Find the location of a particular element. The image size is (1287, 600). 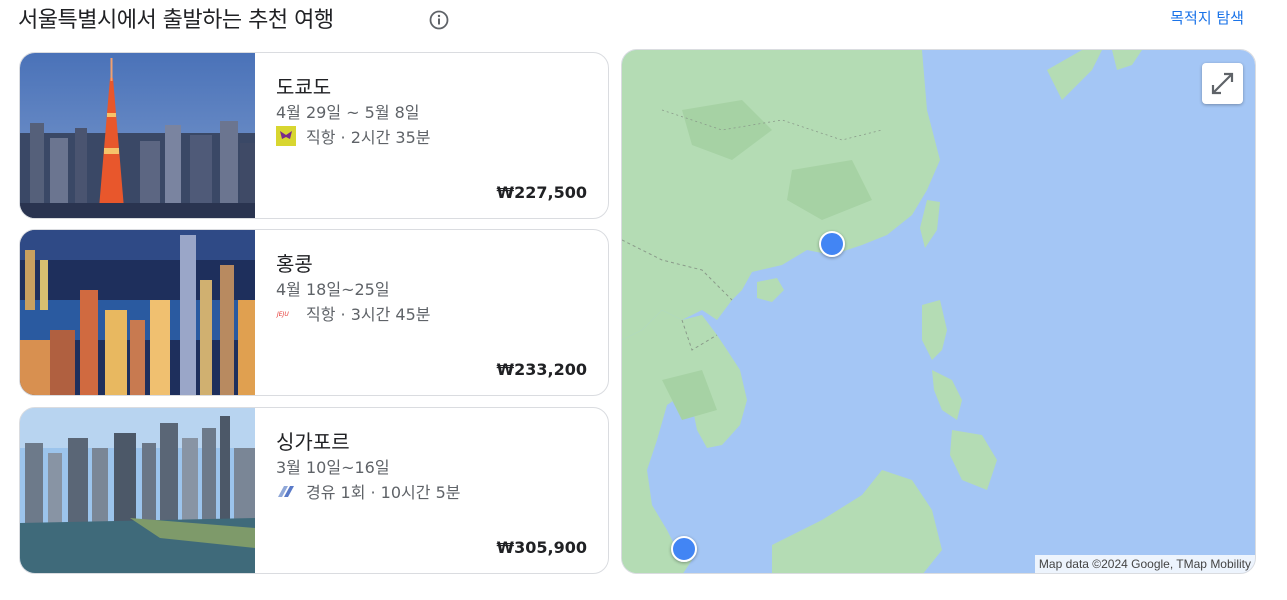

info-icon is located at coordinates (439, 20).